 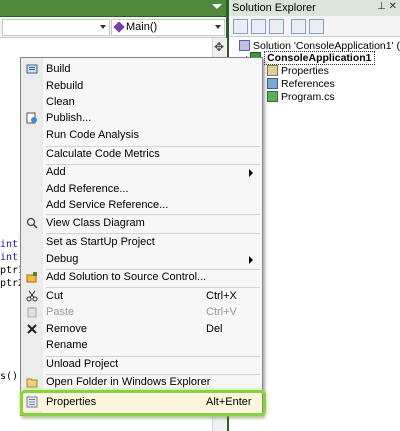 What do you see at coordinates (141, 345) in the screenshot?
I see `menu-item-rename: Rename` at bounding box center [141, 345].